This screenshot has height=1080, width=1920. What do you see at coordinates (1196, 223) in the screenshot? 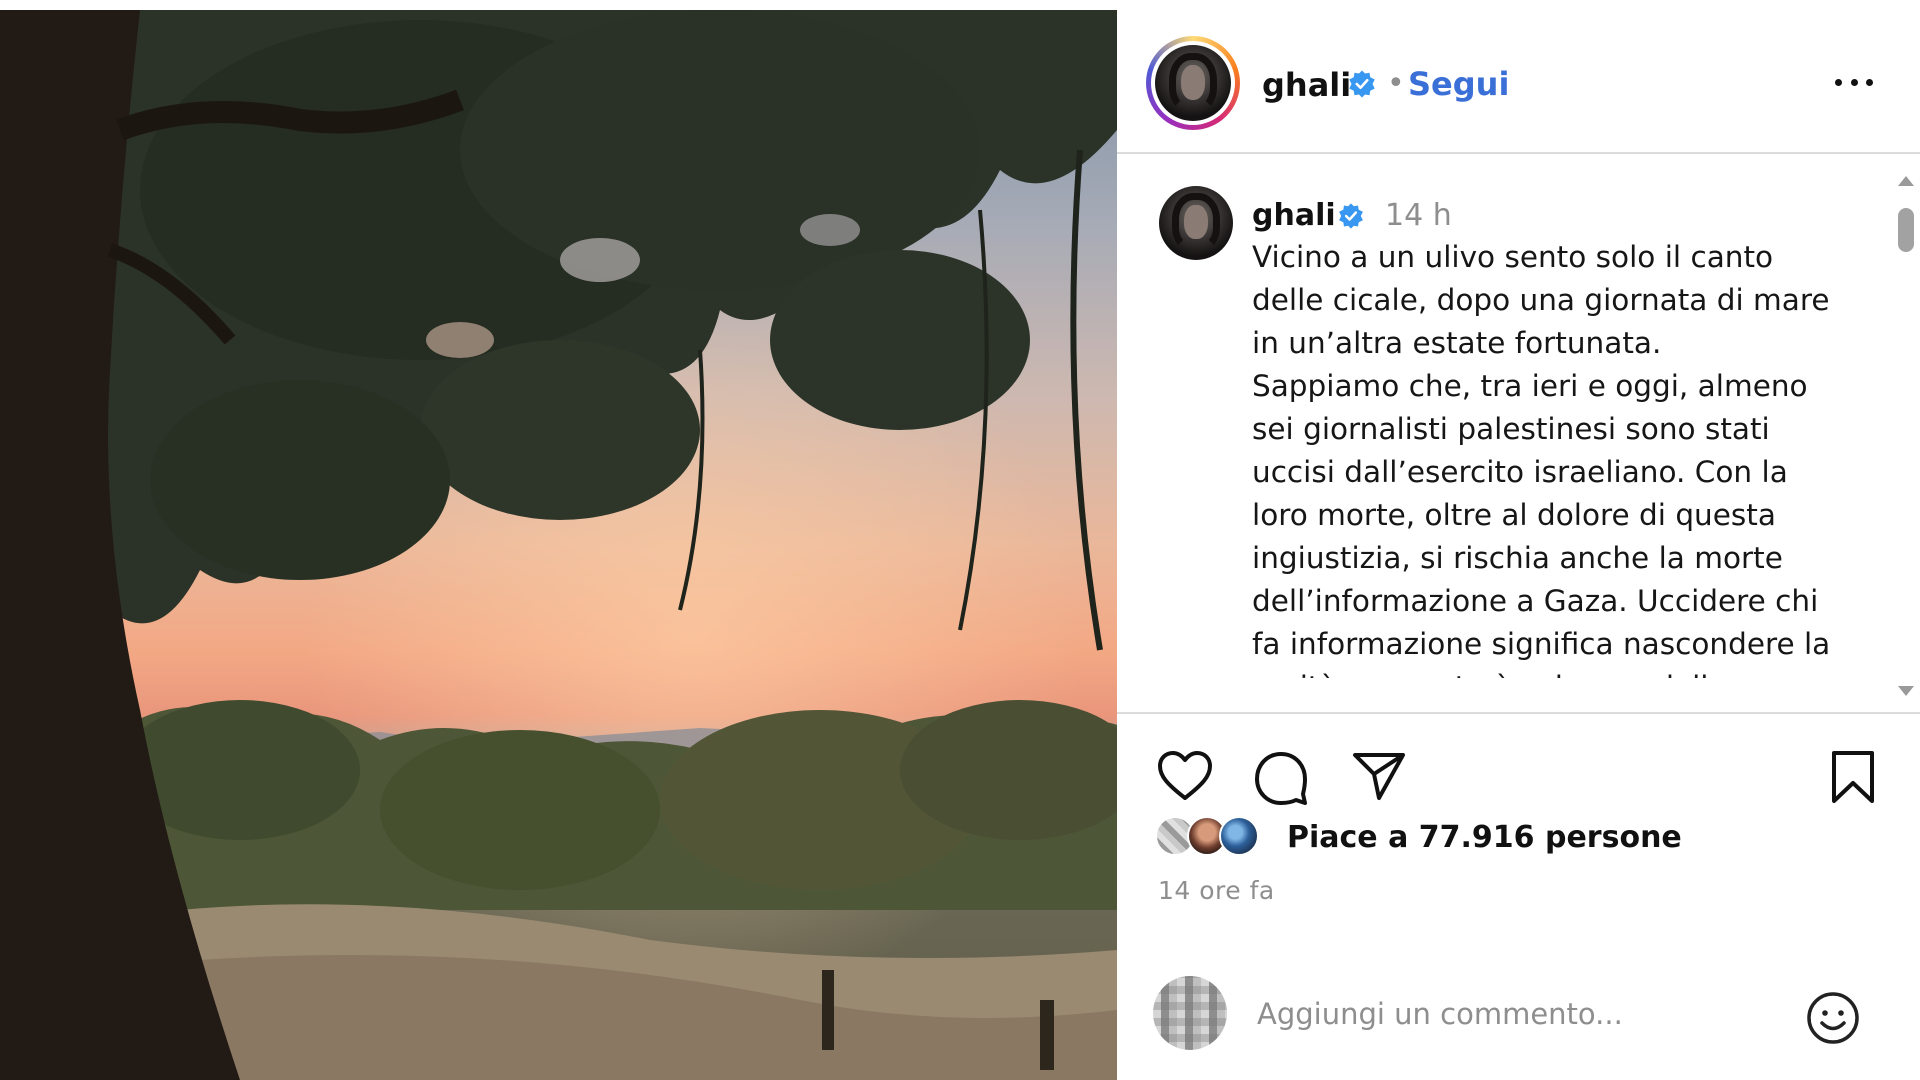
I see `caption-avatar` at bounding box center [1196, 223].